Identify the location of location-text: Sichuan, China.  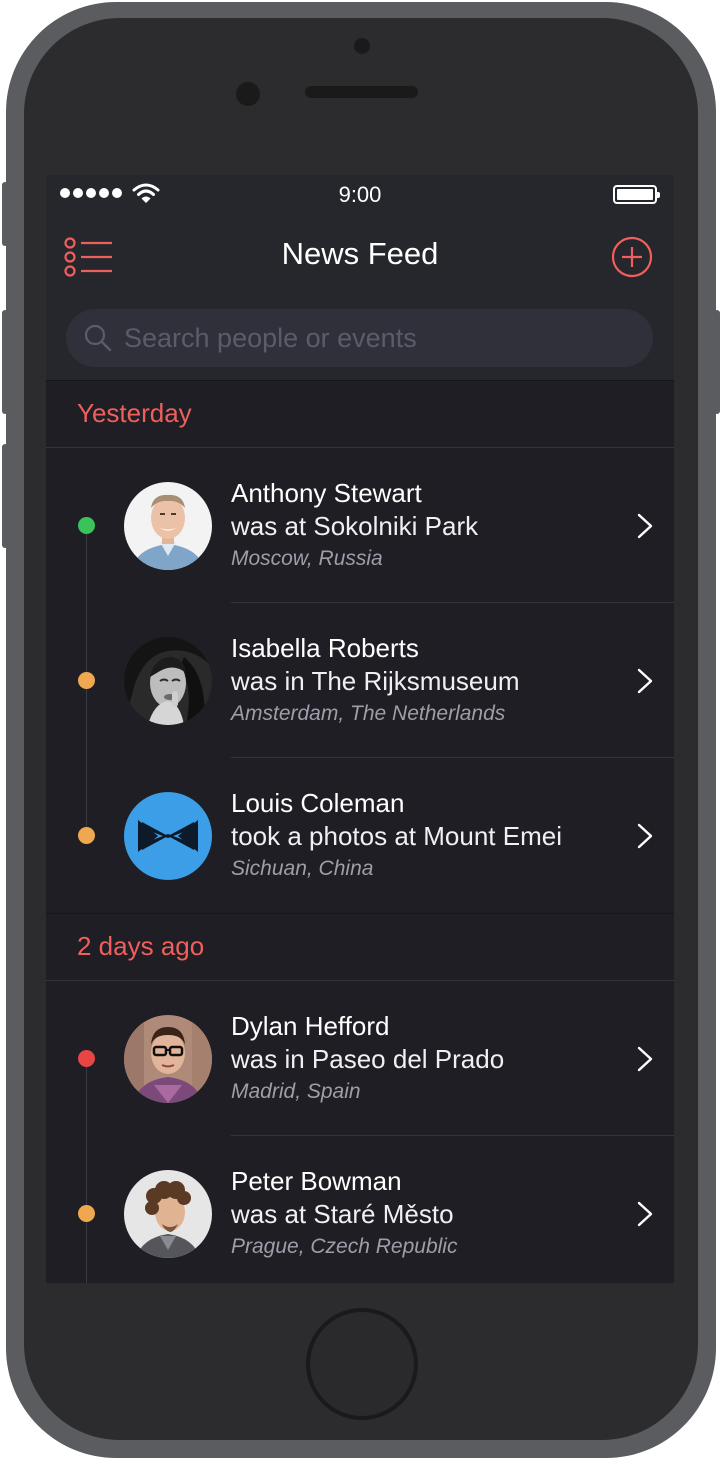
(302, 868).